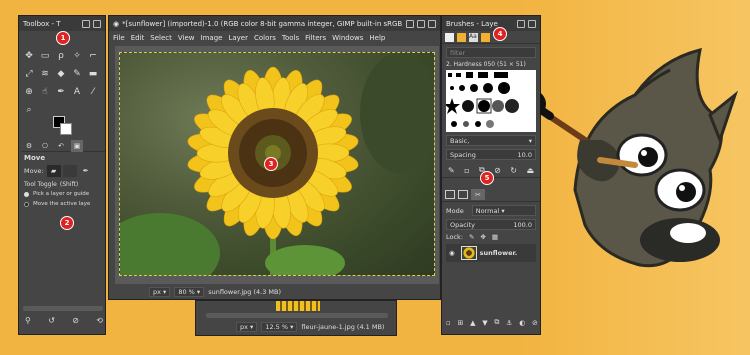 This screenshot has width=750, height=355. I want to click on fonts-tab-icon: Aa, so click(473, 37).